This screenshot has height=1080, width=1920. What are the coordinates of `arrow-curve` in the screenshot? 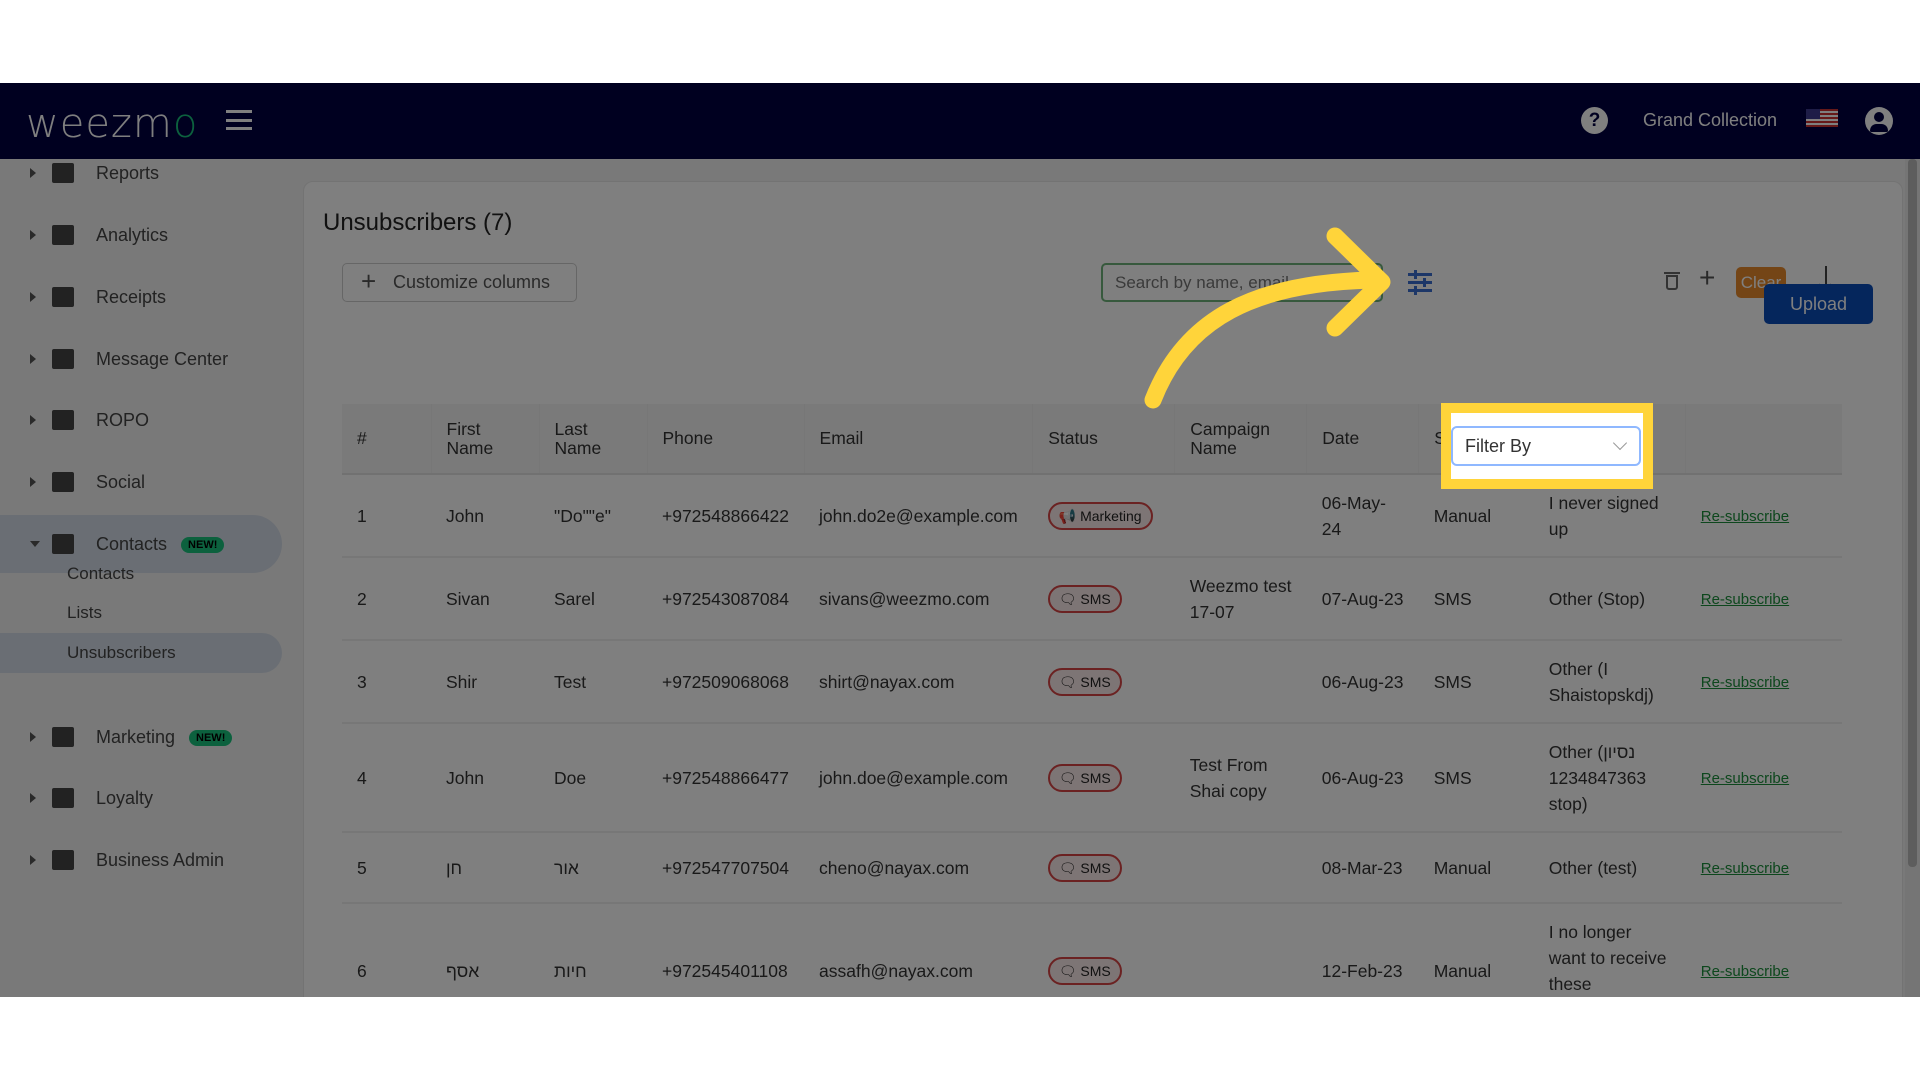 It's located at (1262, 340).